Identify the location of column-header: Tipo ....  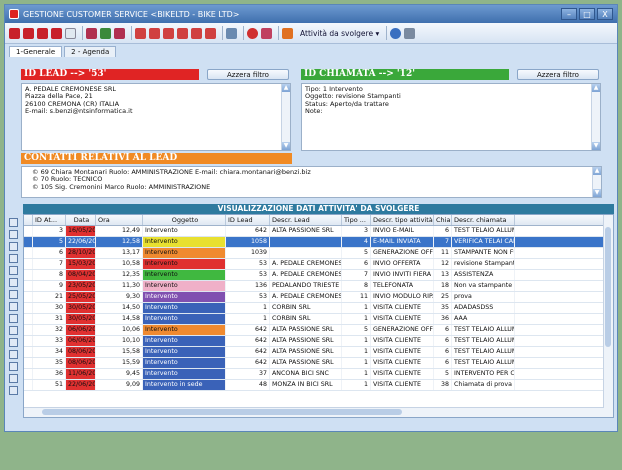
(356, 220).